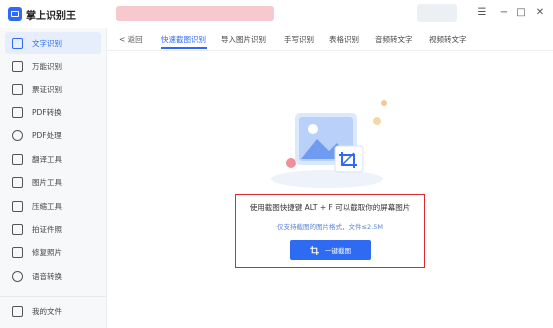  What do you see at coordinates (17, 182) in the screenshot?
I see `image-tool-icon` at bounding box center [17, 182].